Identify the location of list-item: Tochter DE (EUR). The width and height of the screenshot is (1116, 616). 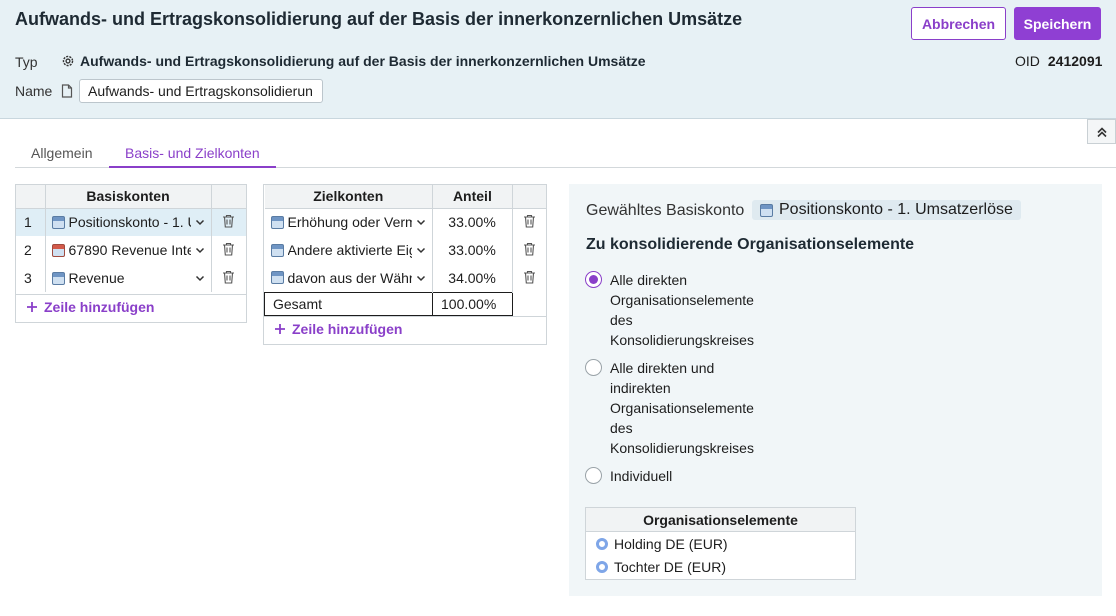
(720, 566).